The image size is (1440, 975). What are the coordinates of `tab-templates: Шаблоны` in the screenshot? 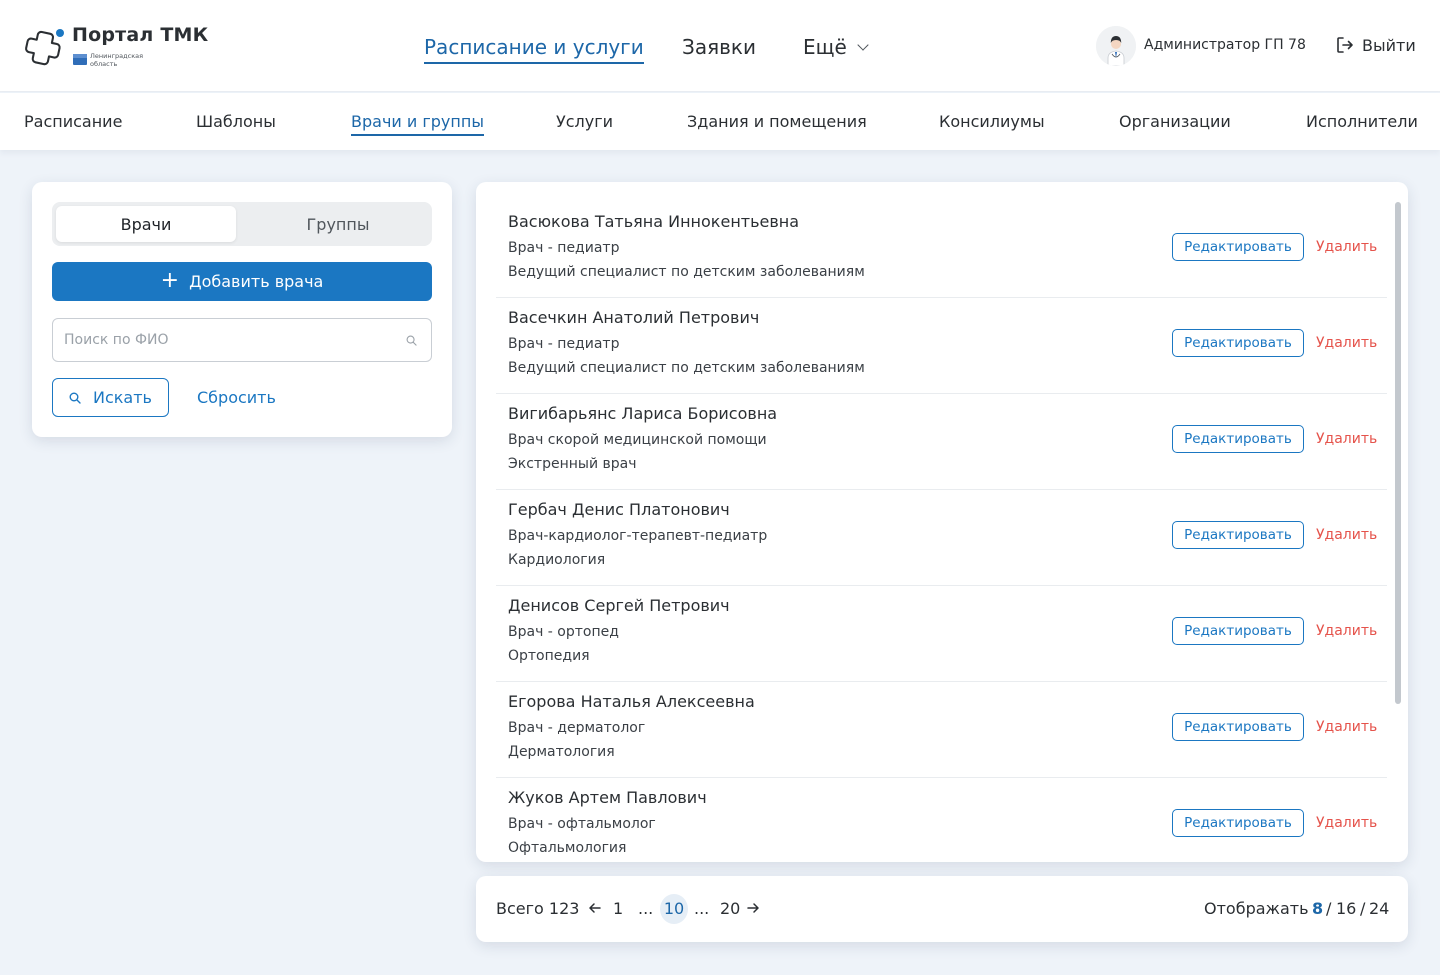 It's located at (236, 122).